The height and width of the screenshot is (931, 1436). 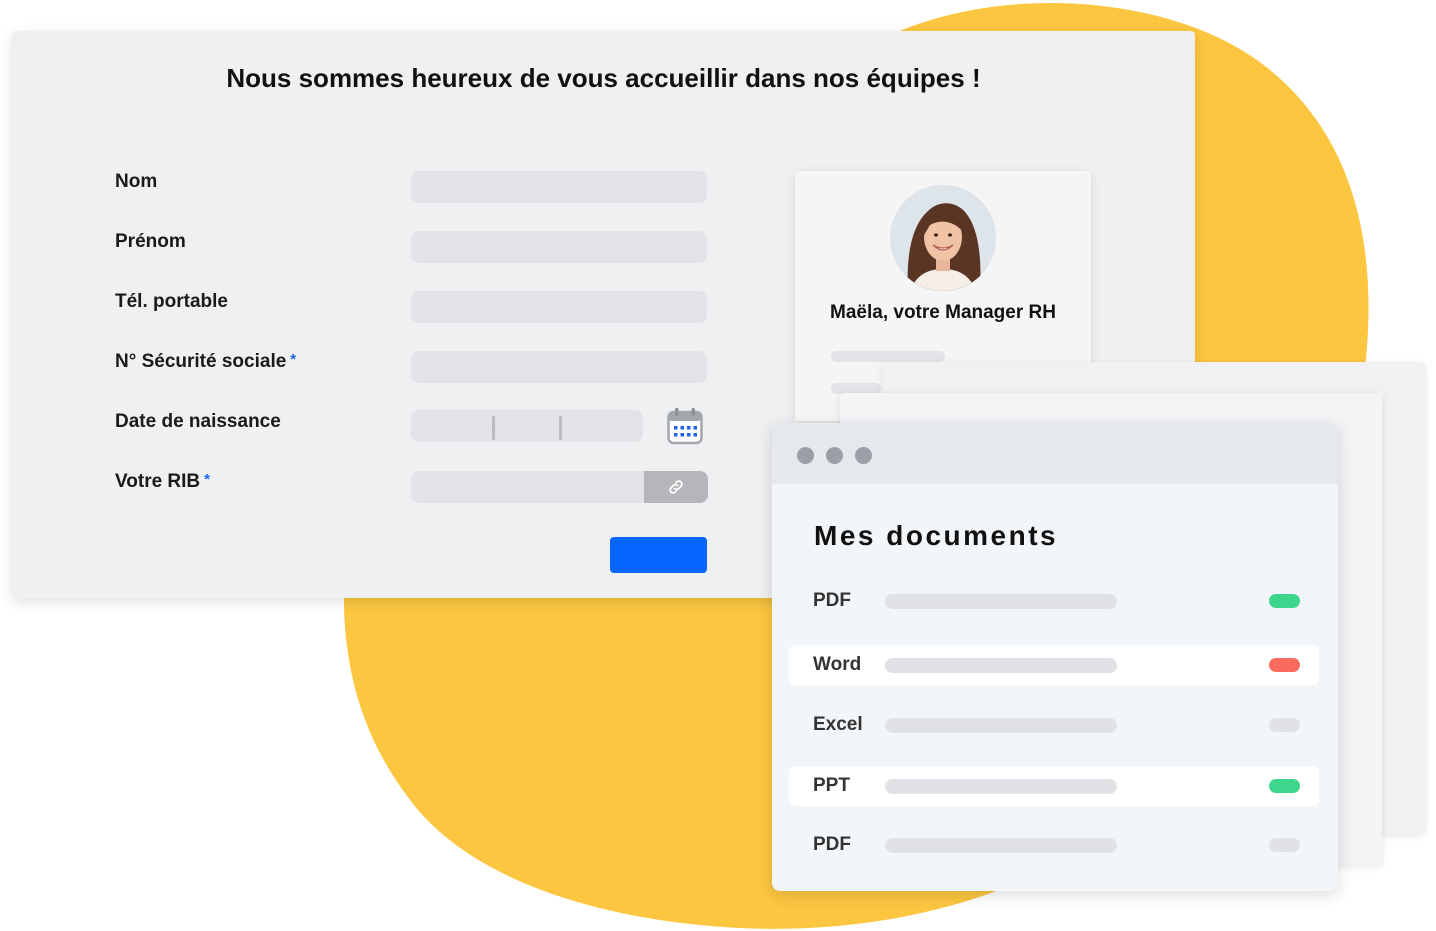 What do you see at coordinates (171, 301) in the screenshot?
I see `field-label-tel: Tél. portable` at bounding box center [171, 301].